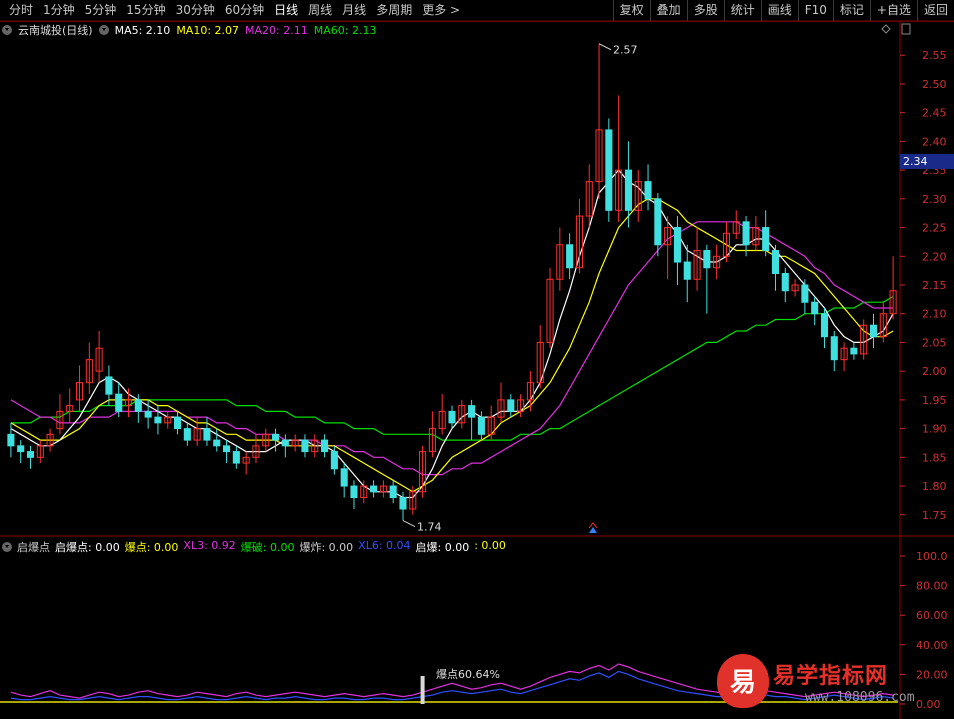  What do you see at coordinates (906, 29) in the screenshot?
I see `window-icon` at bounding box center [906, 29].